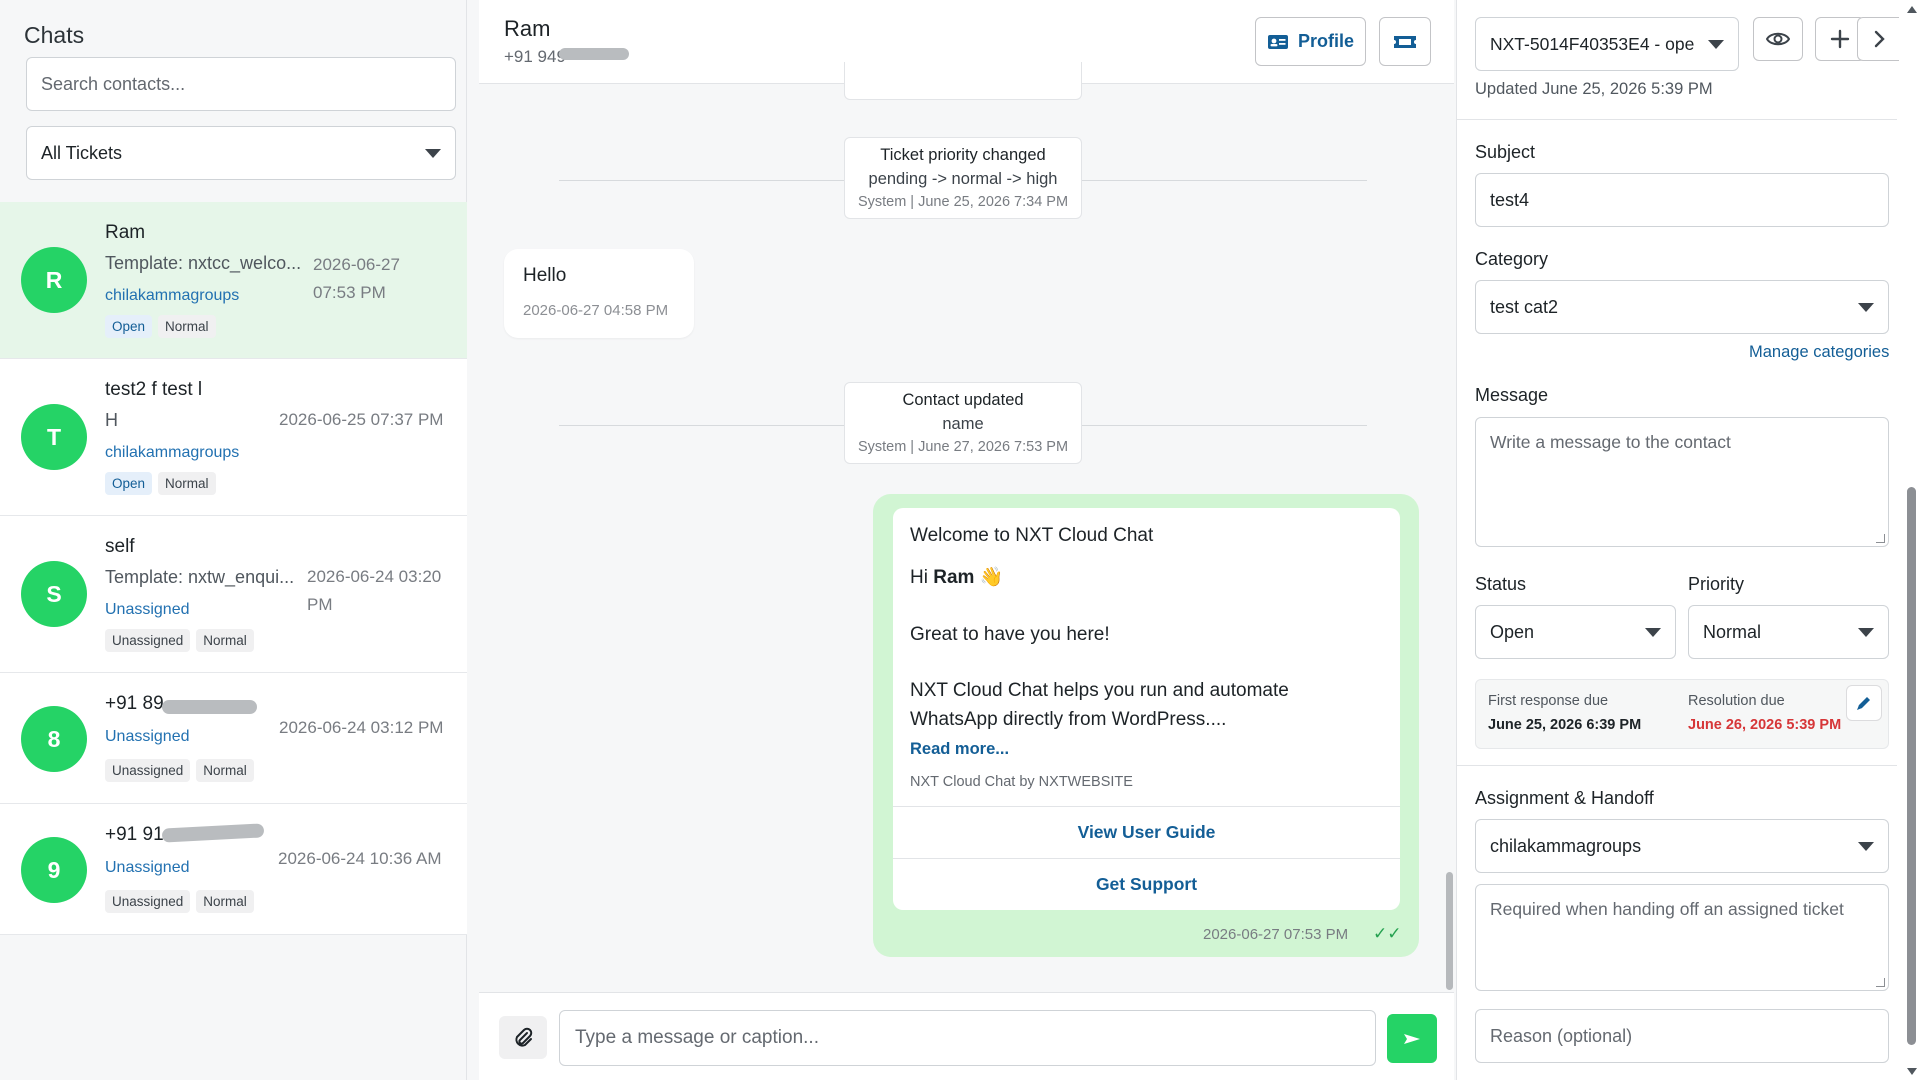  I want to click on next-ticket-button, so click(1878, 39).